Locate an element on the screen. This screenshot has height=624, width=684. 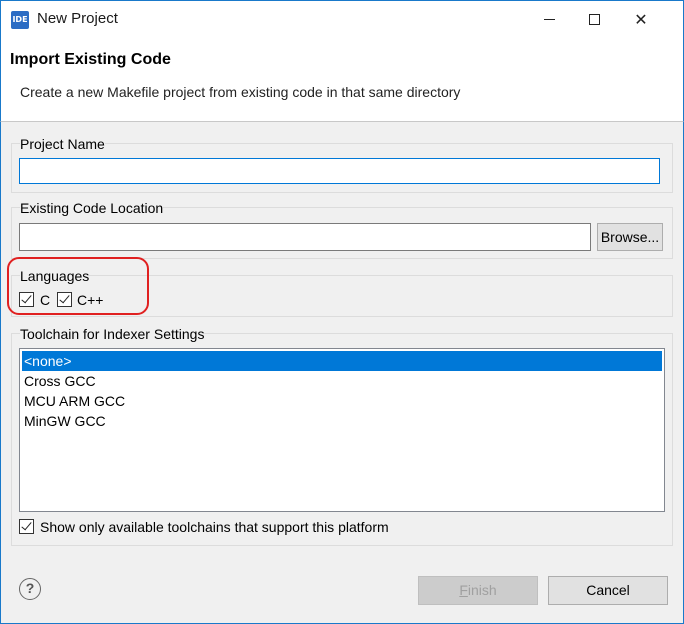
project-name-label: Project Name is located at coordinates (62, 144).